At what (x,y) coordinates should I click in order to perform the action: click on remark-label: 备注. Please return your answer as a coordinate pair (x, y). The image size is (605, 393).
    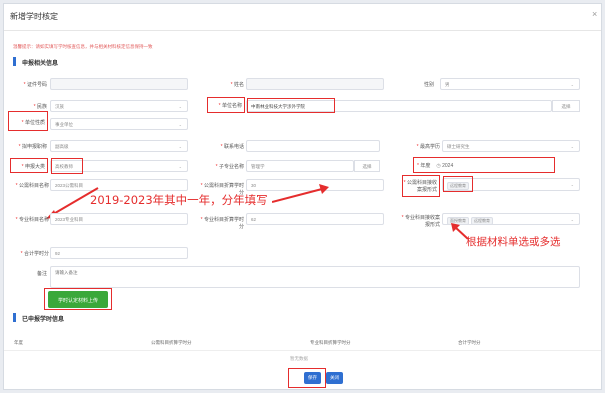
    Looking at the image, I should click on (41, 274).